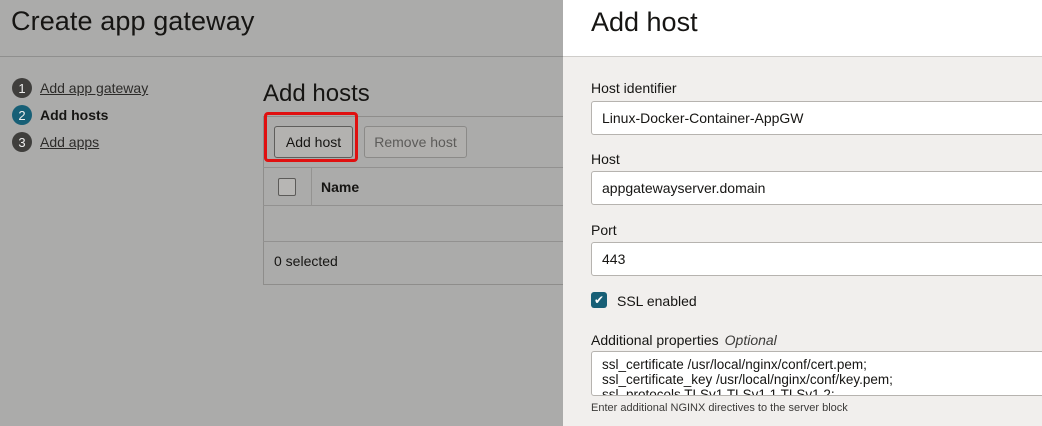 This screenshot has width=1042, height=426. Describe the element at coordinates (604, 230) in the screenshot. I see `port-label: Port` at that location.